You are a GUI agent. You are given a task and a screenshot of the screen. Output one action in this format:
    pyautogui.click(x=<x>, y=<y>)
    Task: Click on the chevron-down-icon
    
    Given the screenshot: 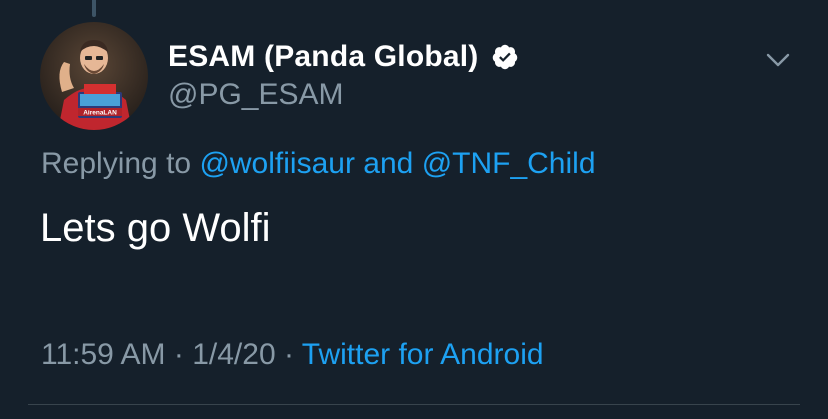 What is the action you would take?
    pyautogui.click(x=778, y=60)
    